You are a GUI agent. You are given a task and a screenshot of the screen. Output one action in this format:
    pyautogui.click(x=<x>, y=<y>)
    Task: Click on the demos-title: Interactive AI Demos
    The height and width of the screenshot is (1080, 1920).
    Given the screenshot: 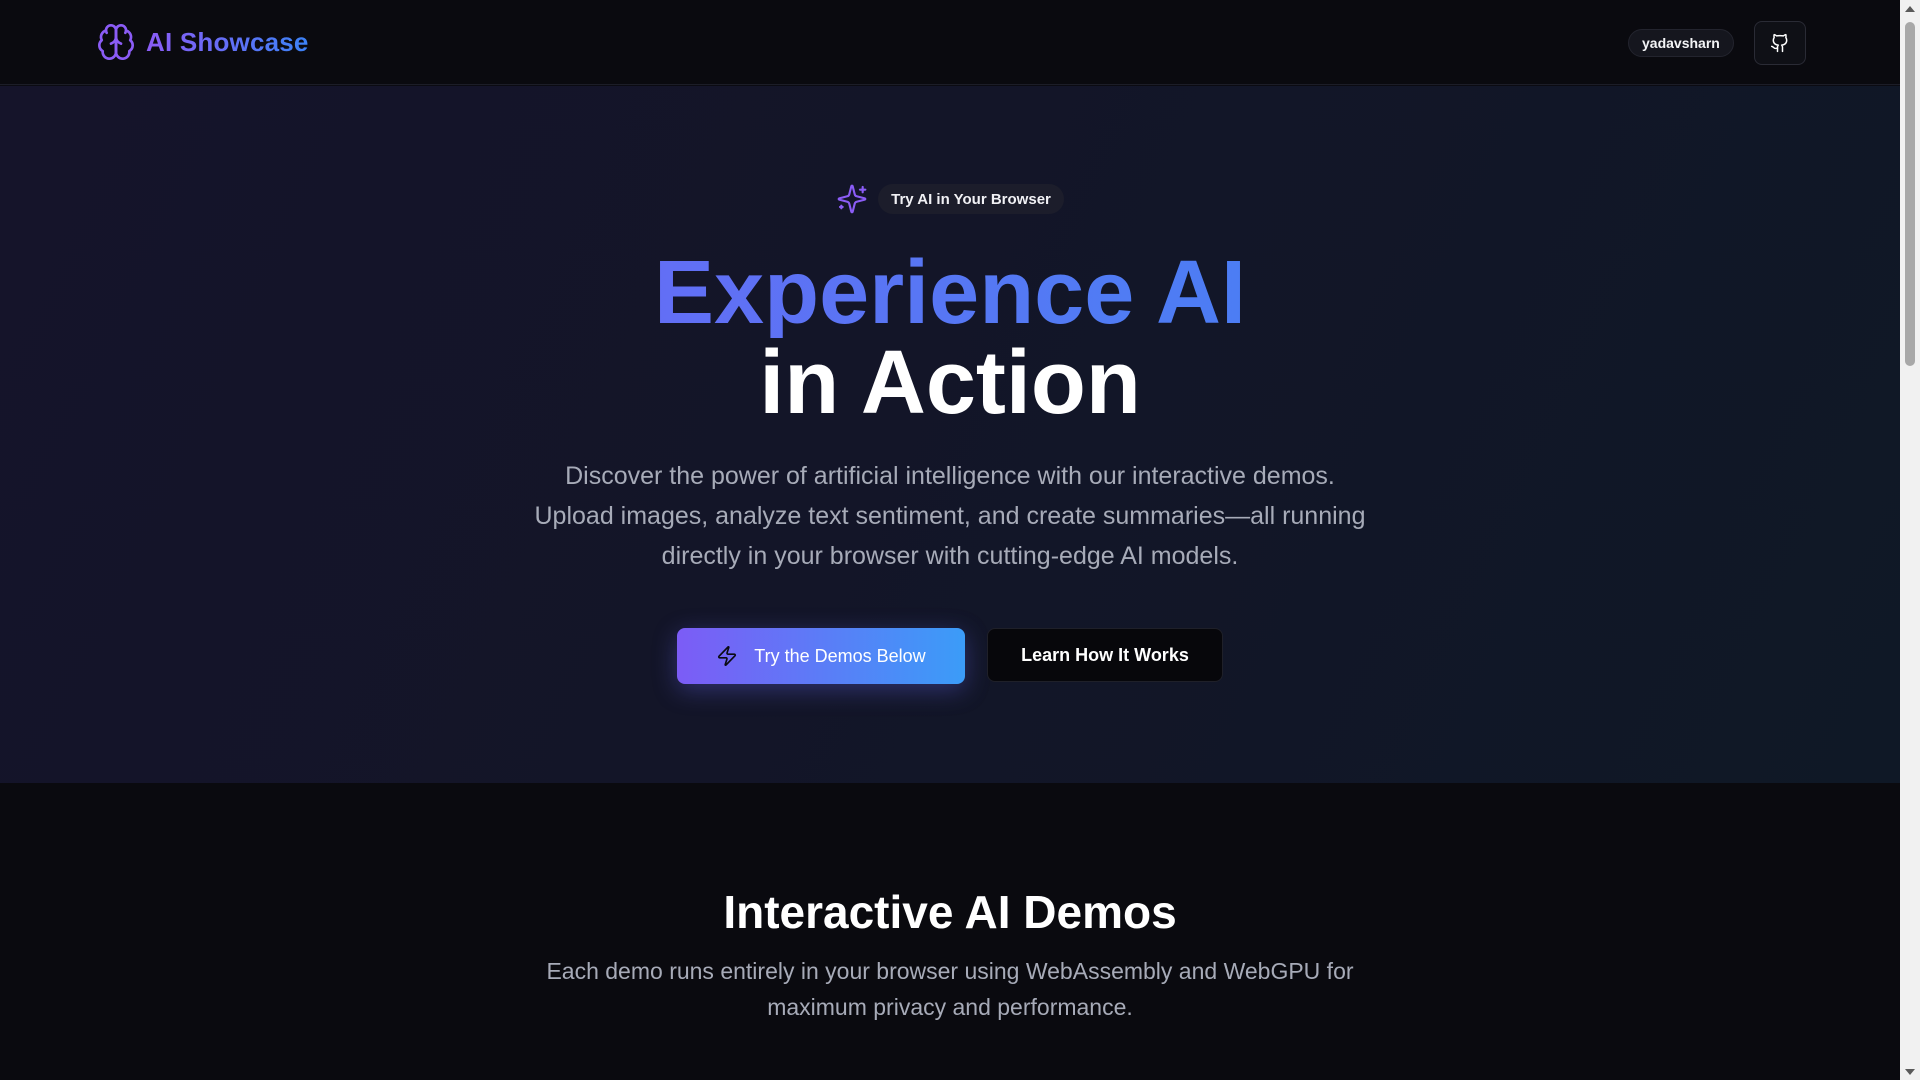 What is the action you would take?
    pyautogui.click(x=950, y=912)
    